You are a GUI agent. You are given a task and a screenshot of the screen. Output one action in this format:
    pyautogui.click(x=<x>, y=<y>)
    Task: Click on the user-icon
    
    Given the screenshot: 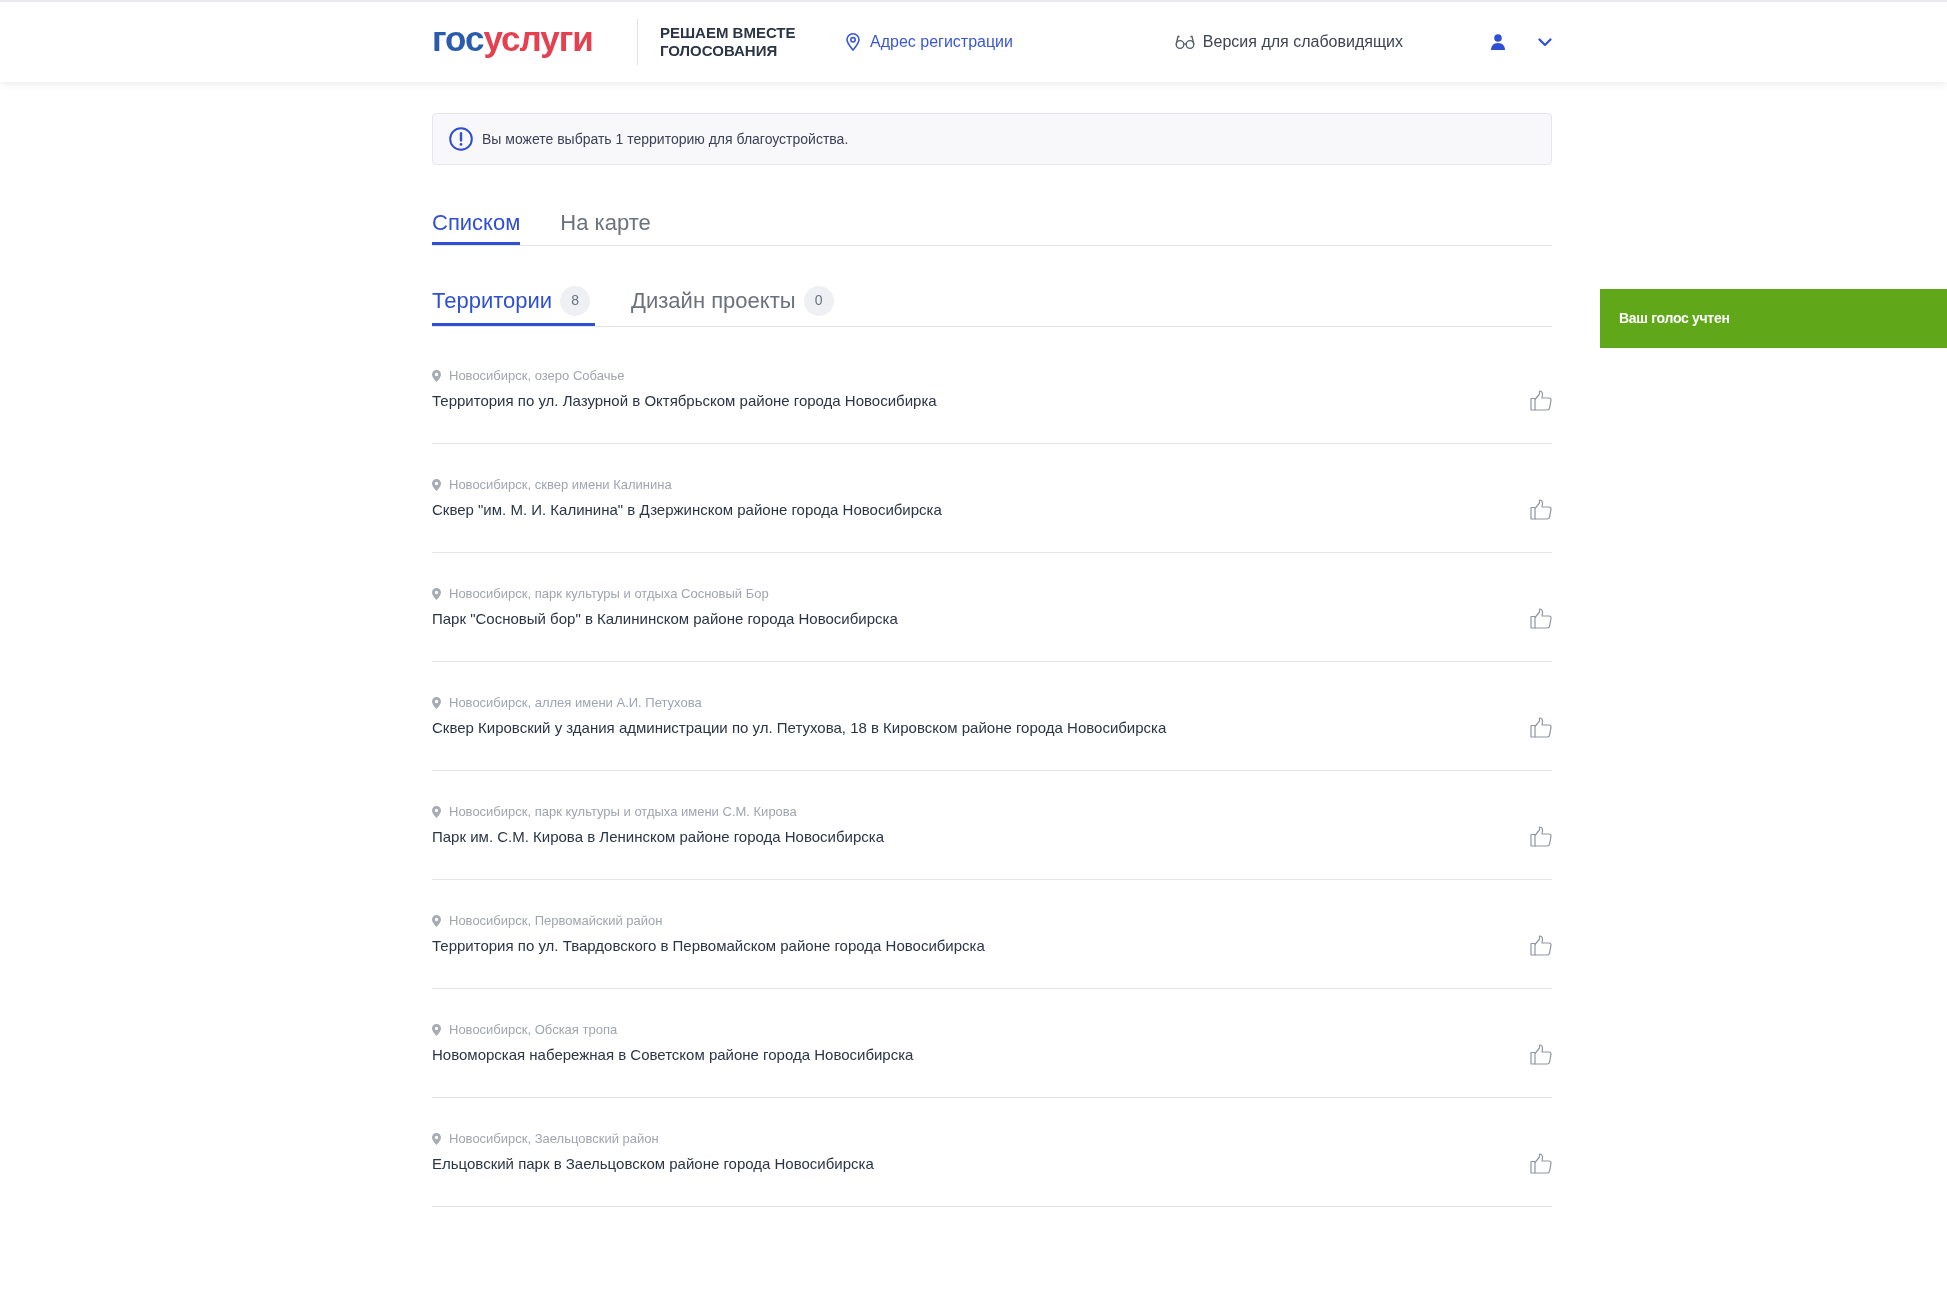 What is the action you would take?
    pyautogui.click(x=1498, y=42)
    